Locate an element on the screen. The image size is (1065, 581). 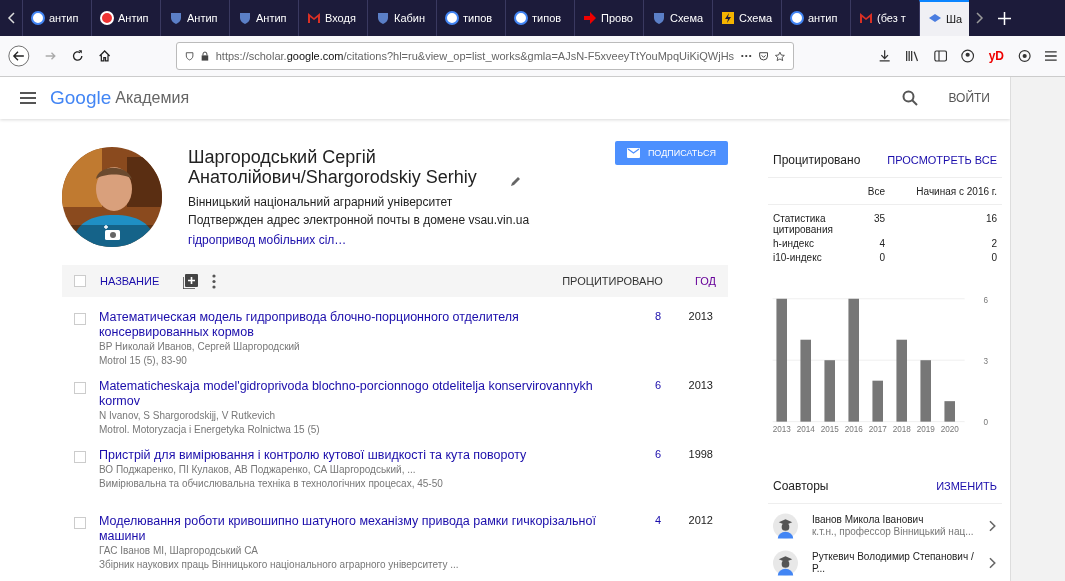
library-icon is located at coordinates (912, 56).